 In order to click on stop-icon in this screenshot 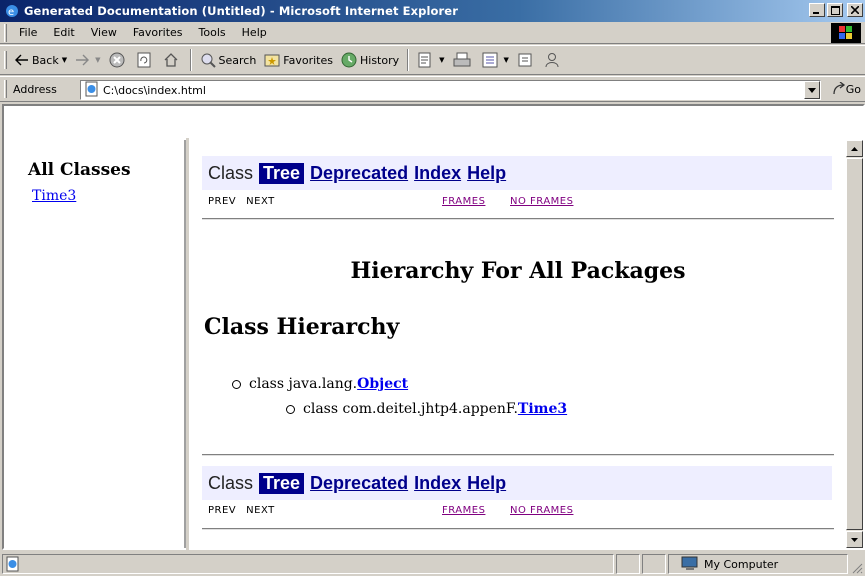, I will do `click(116, 60)`.